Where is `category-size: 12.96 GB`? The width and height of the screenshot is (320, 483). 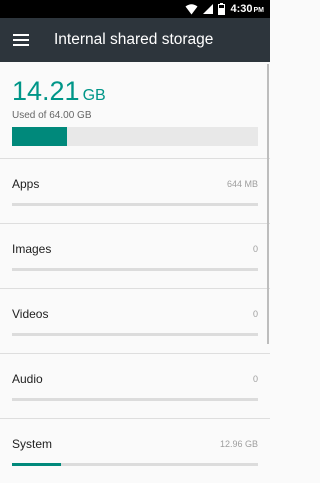
category-size: 12.96 GB is located at coordinates (238, 444).